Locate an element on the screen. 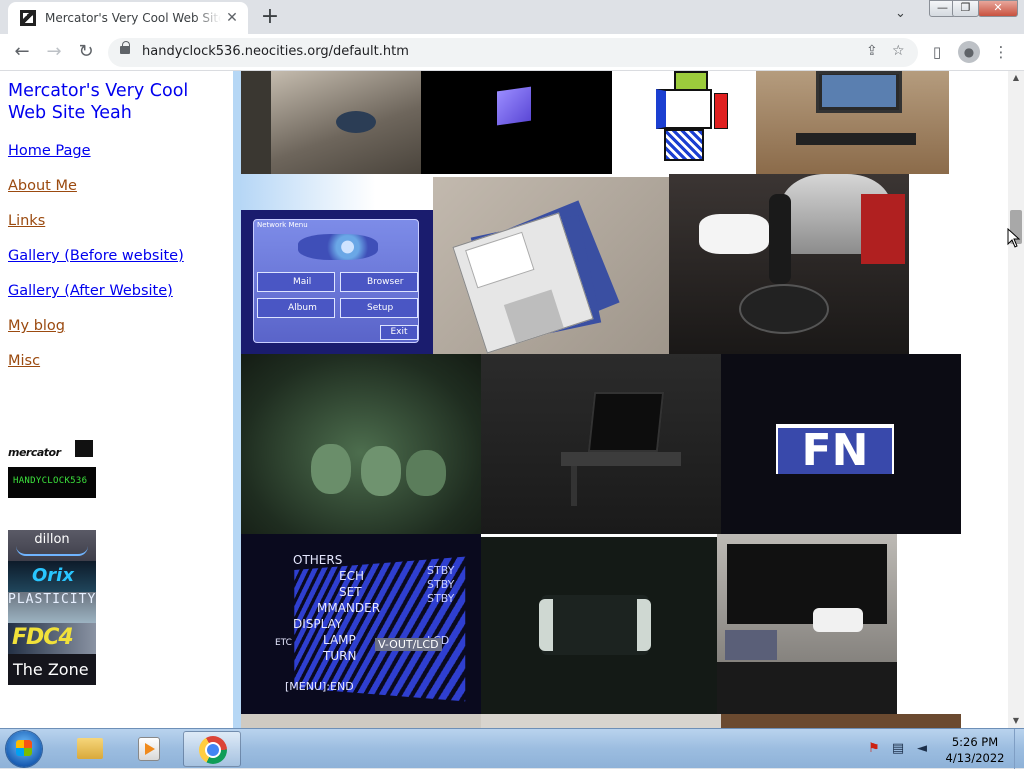 This screenshot has width=1024, height=769. fdc-badge-text: FDC4 is located at coordinates (43, 637).